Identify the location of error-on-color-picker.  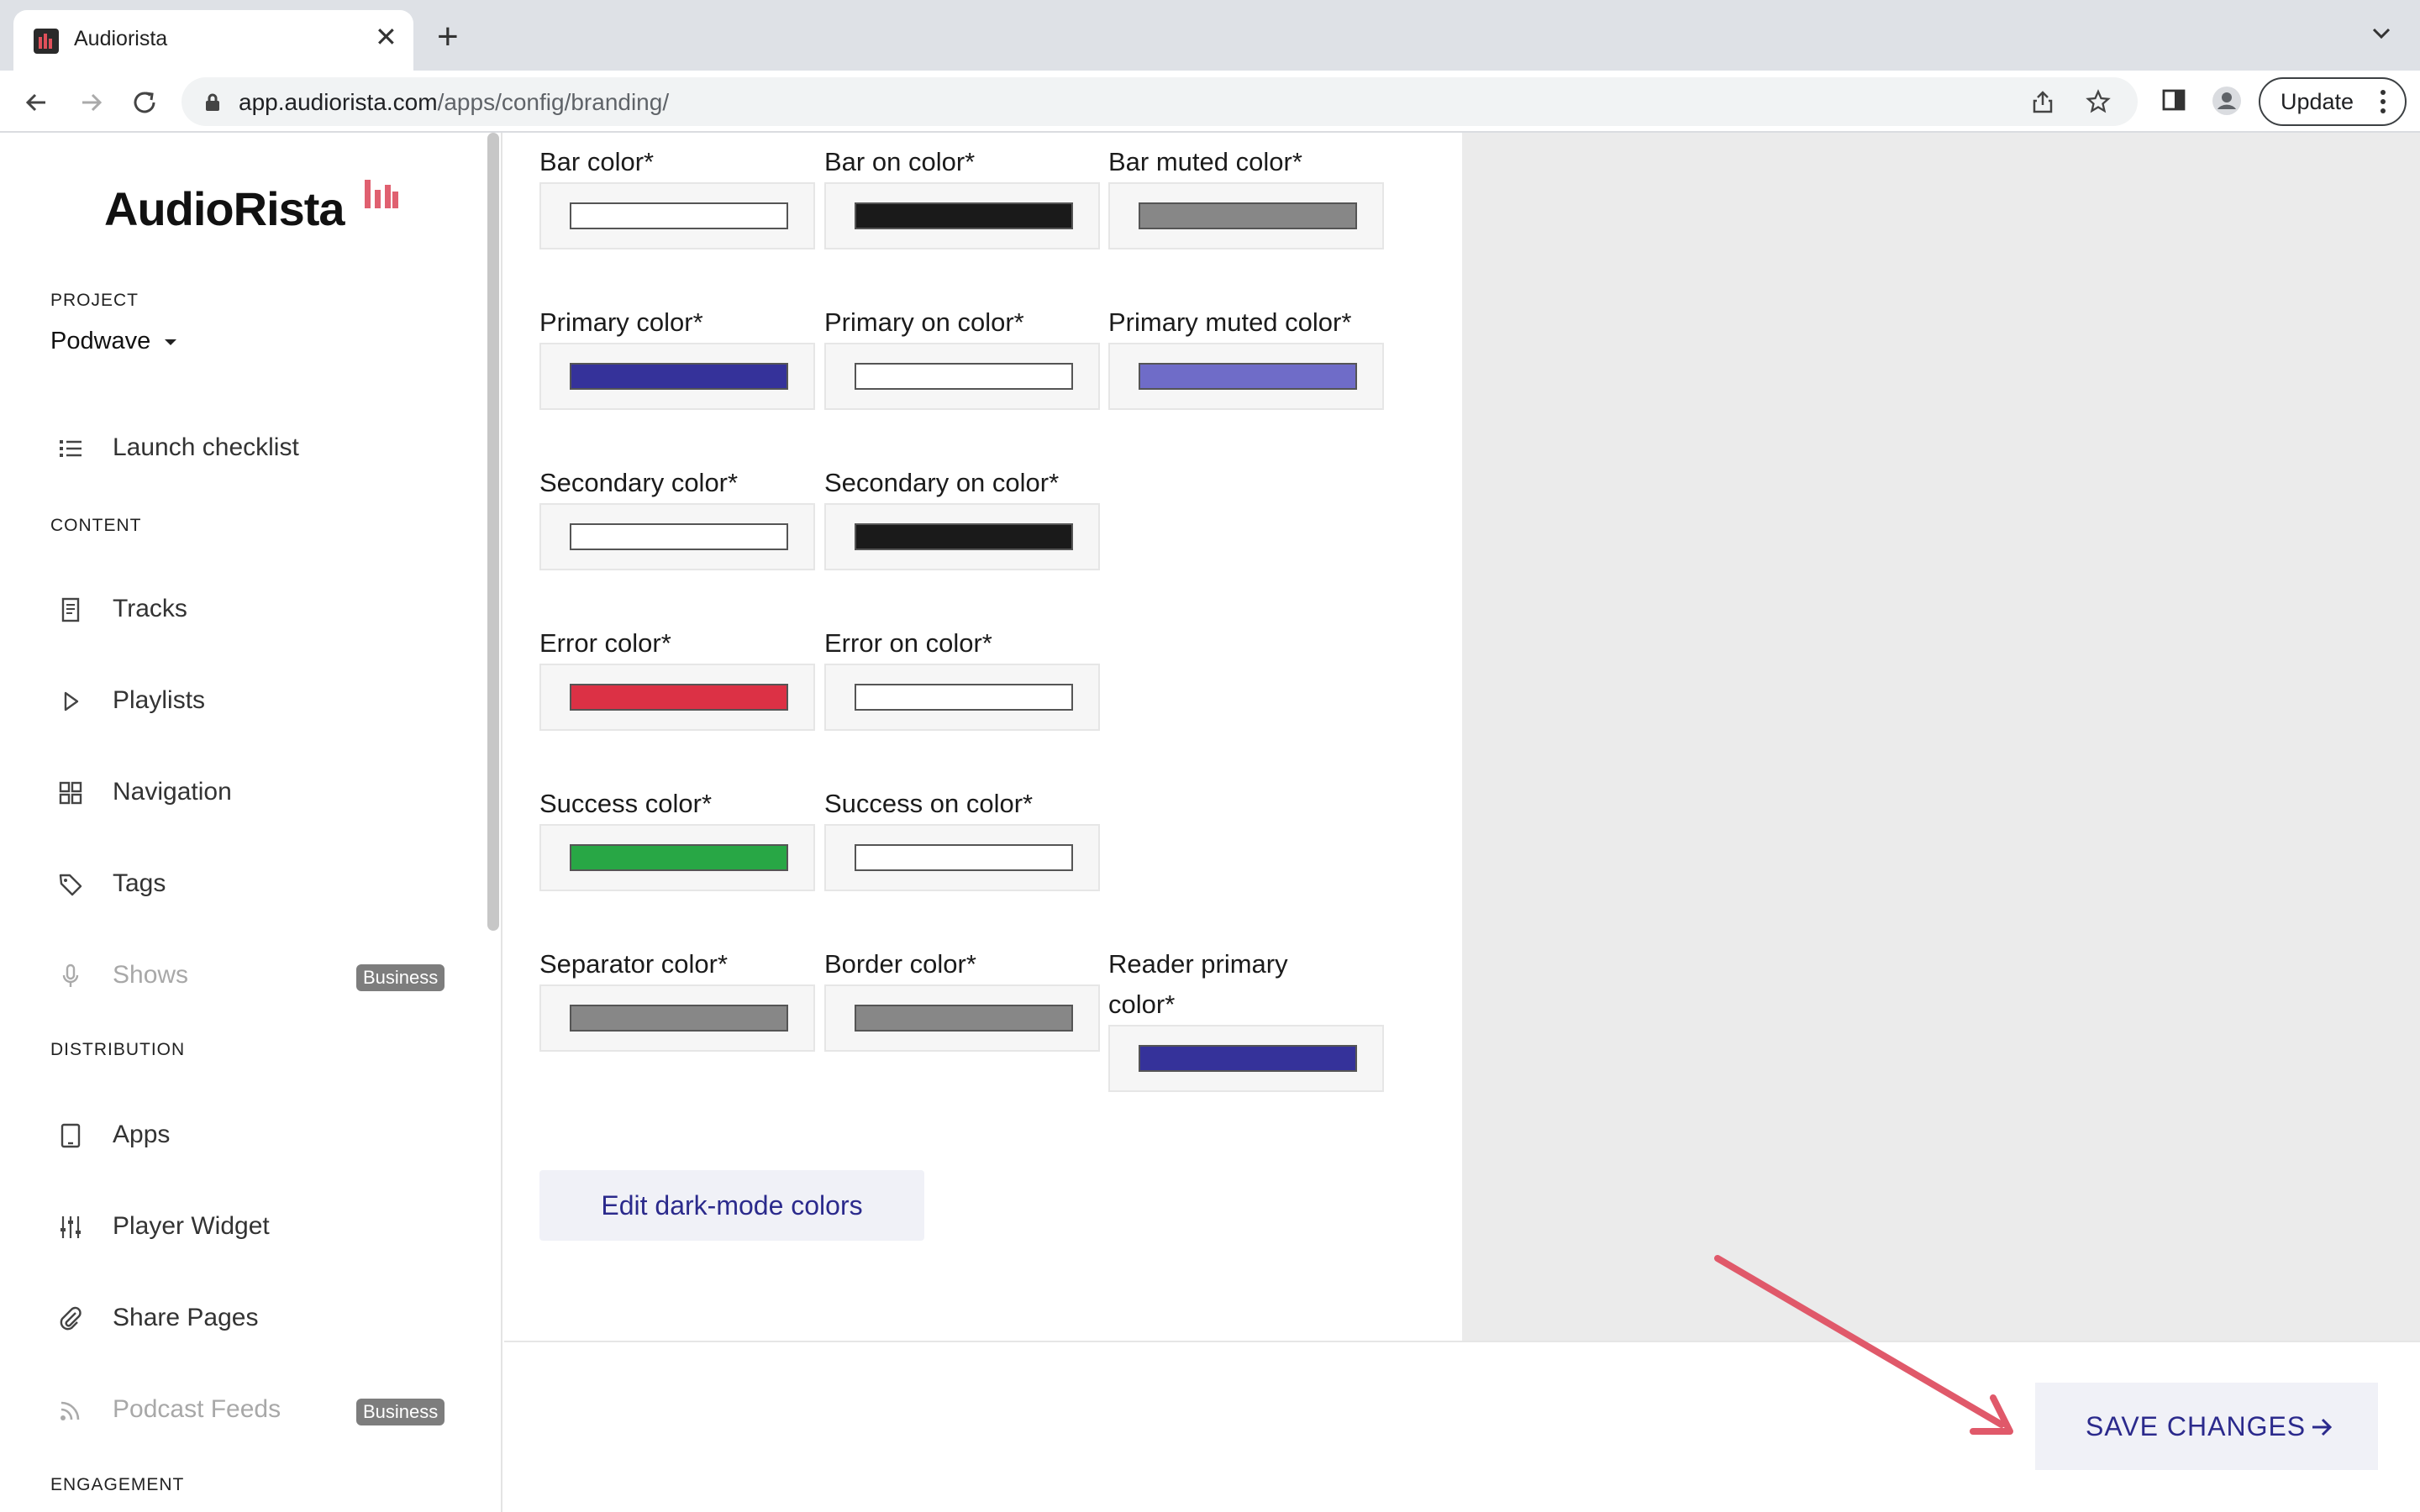
(962, 697).